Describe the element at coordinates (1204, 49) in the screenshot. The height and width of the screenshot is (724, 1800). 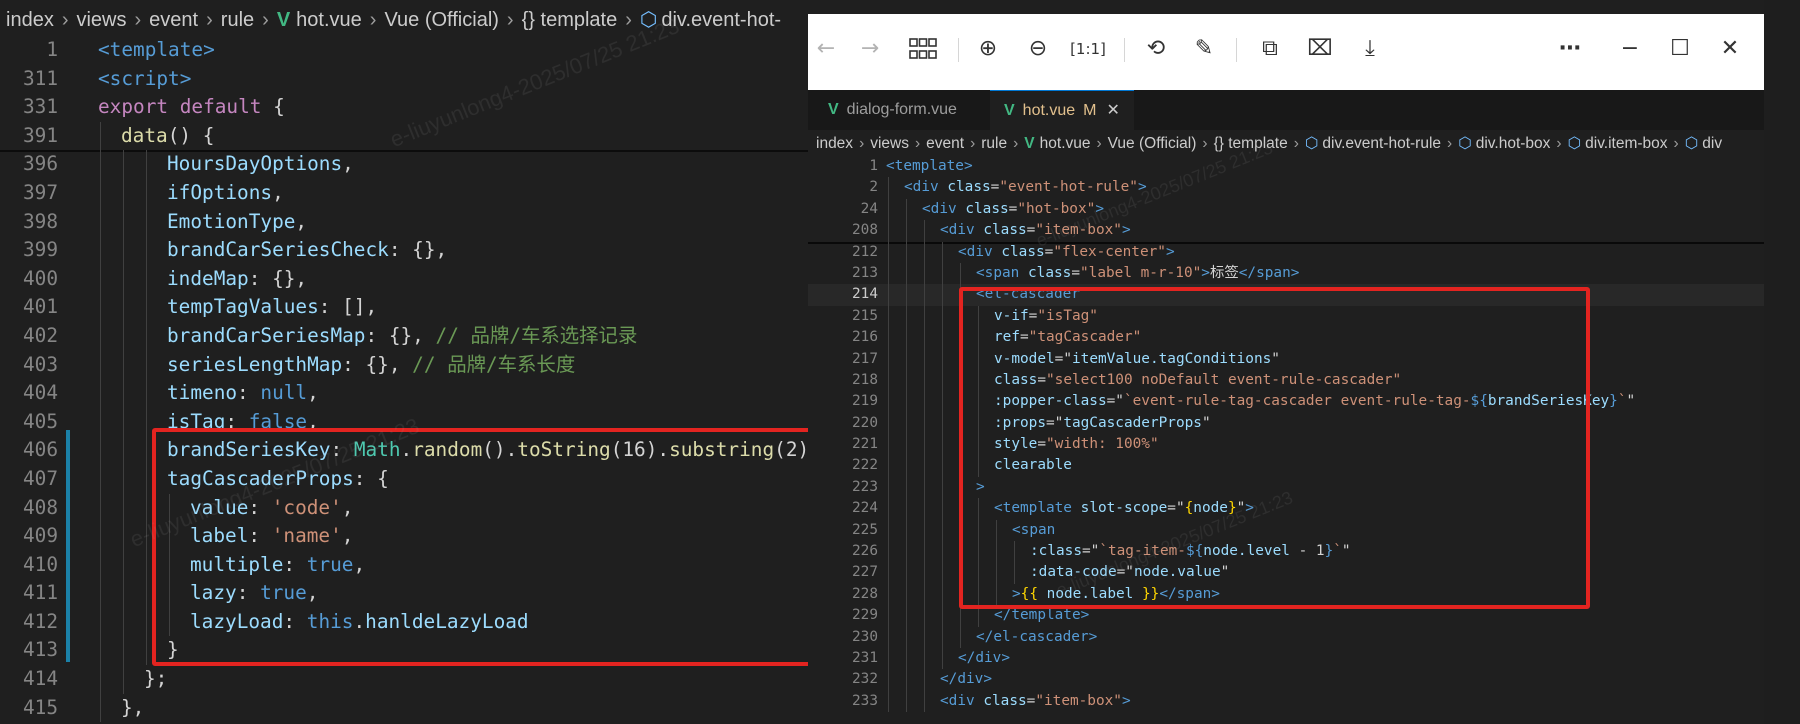
I see `edit-icon: ✎` at that location.